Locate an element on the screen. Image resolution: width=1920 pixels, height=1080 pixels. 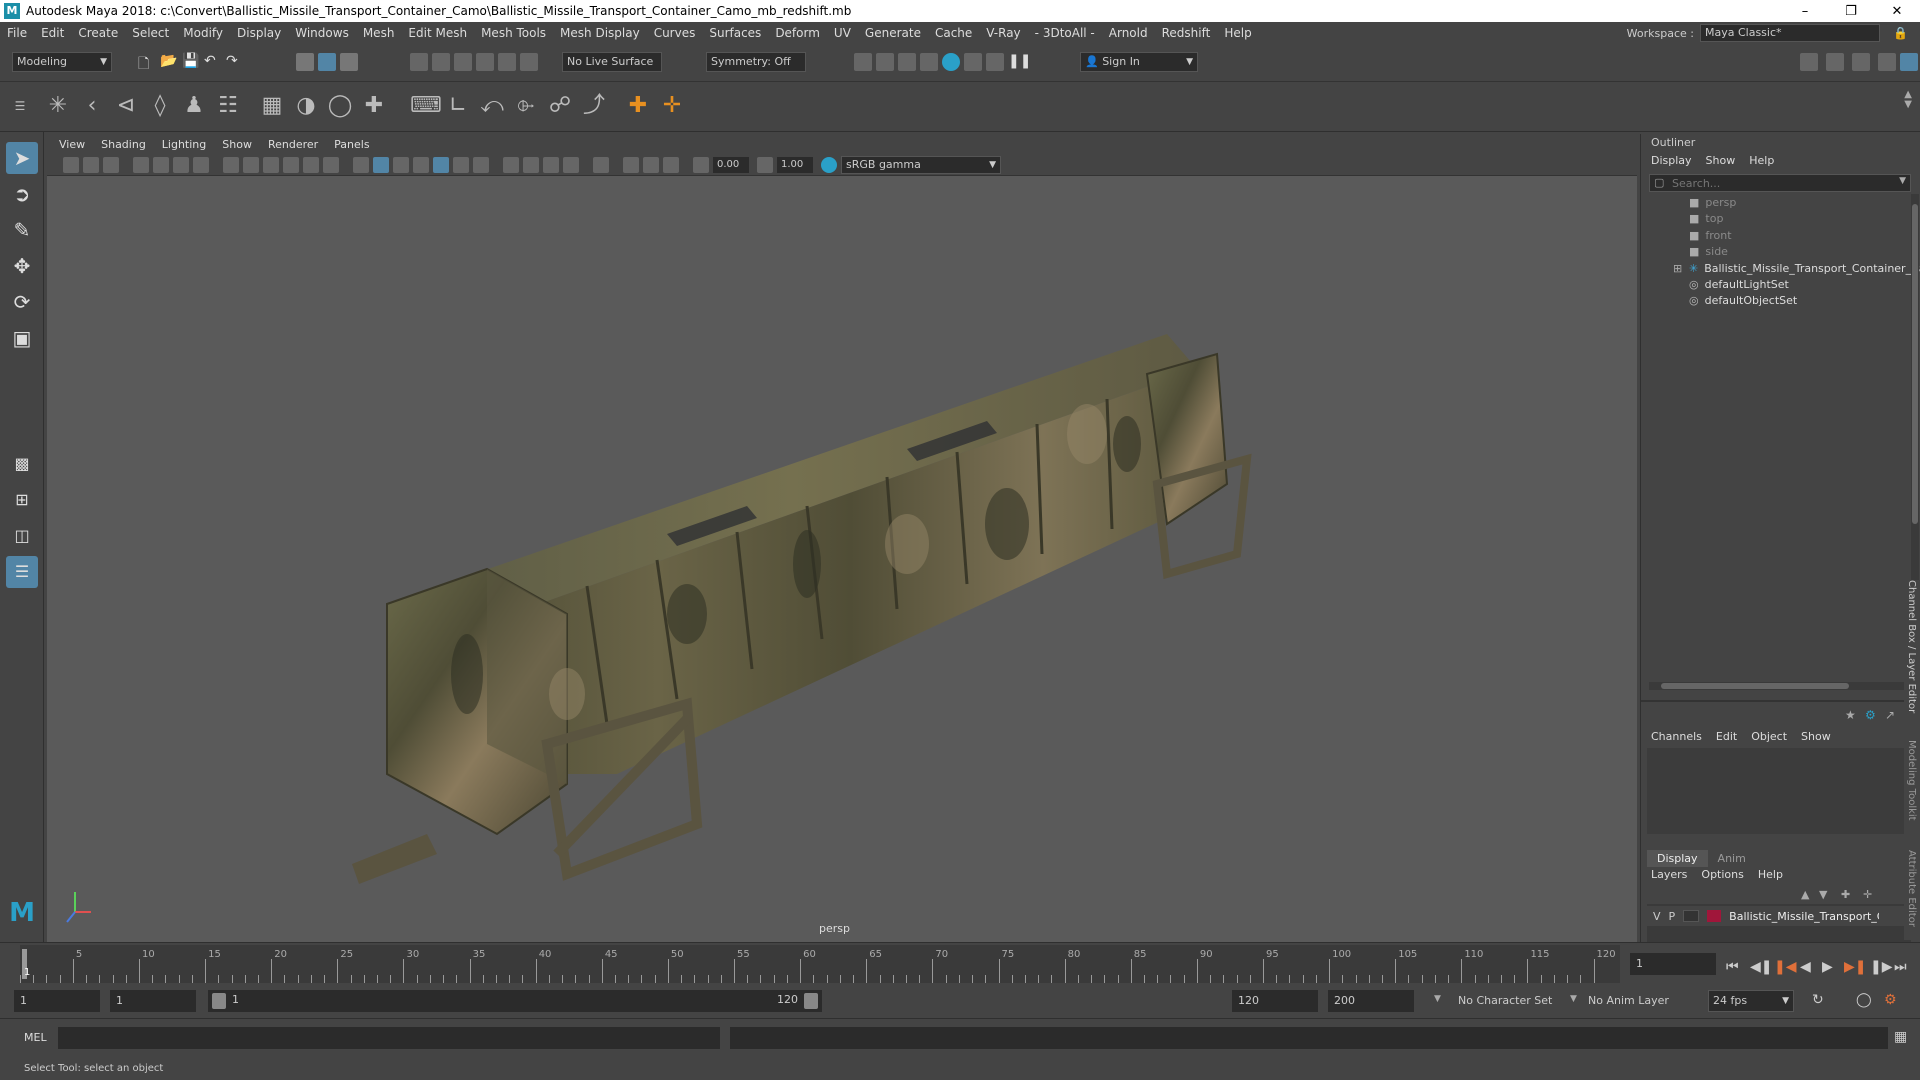
undo-icon: ↶ is located at coordinates (213, 62).